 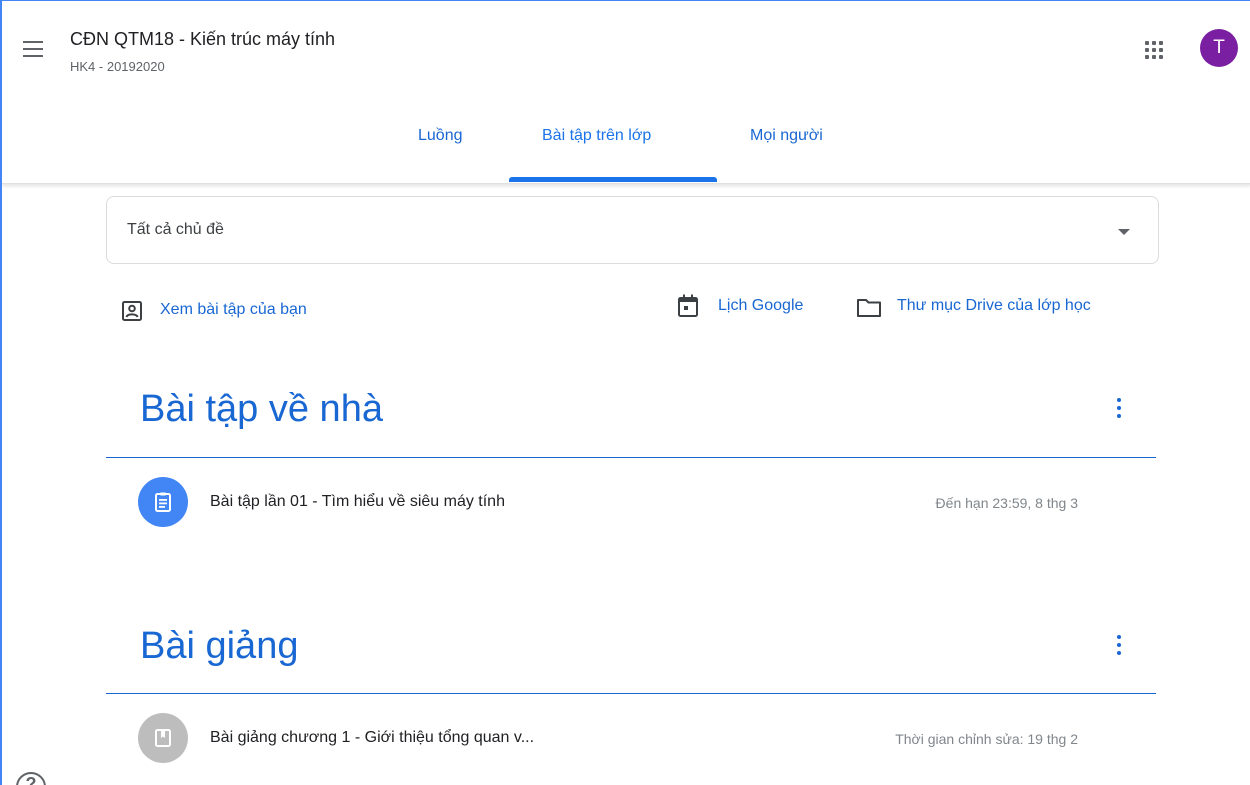 What do you see at coordinates (233, 310) in the screenshot?
I see `view-your-work-link: Xem bài tập của bạn` at bounding box center [233, 310].